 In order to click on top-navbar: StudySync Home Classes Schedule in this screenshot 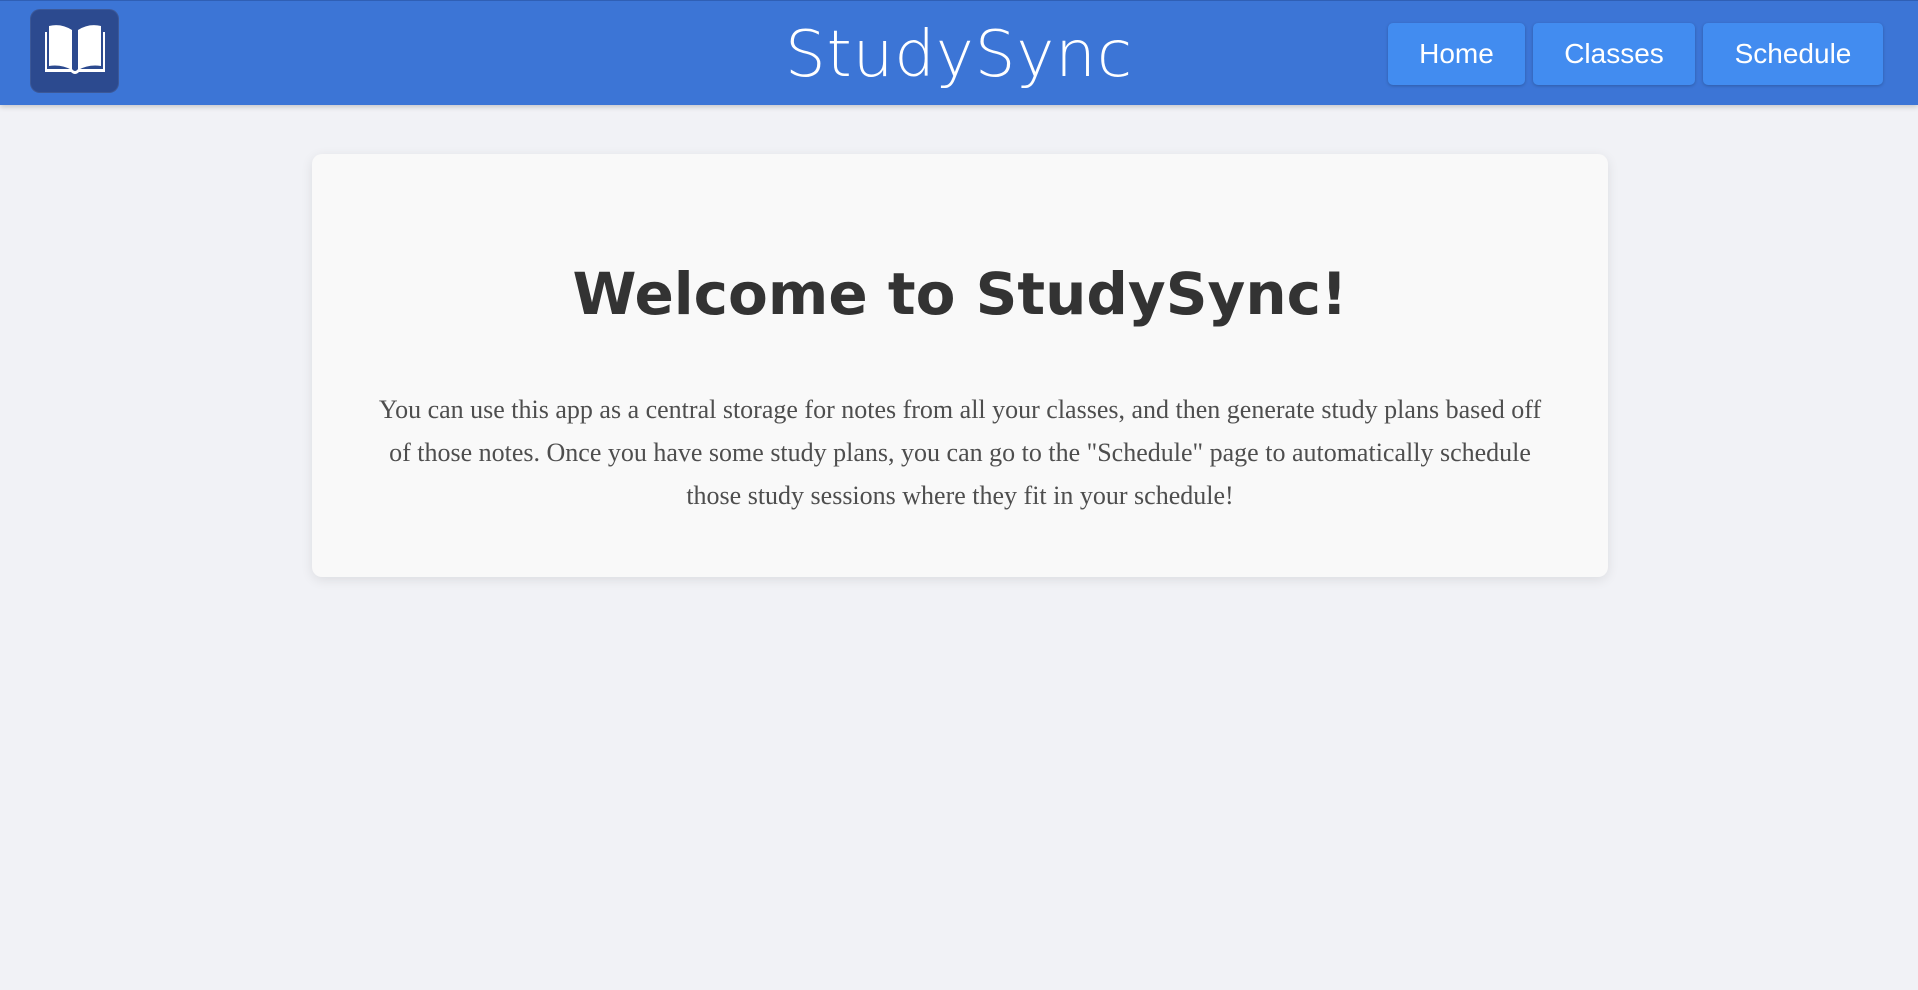, I will do `click(959, 52)`.